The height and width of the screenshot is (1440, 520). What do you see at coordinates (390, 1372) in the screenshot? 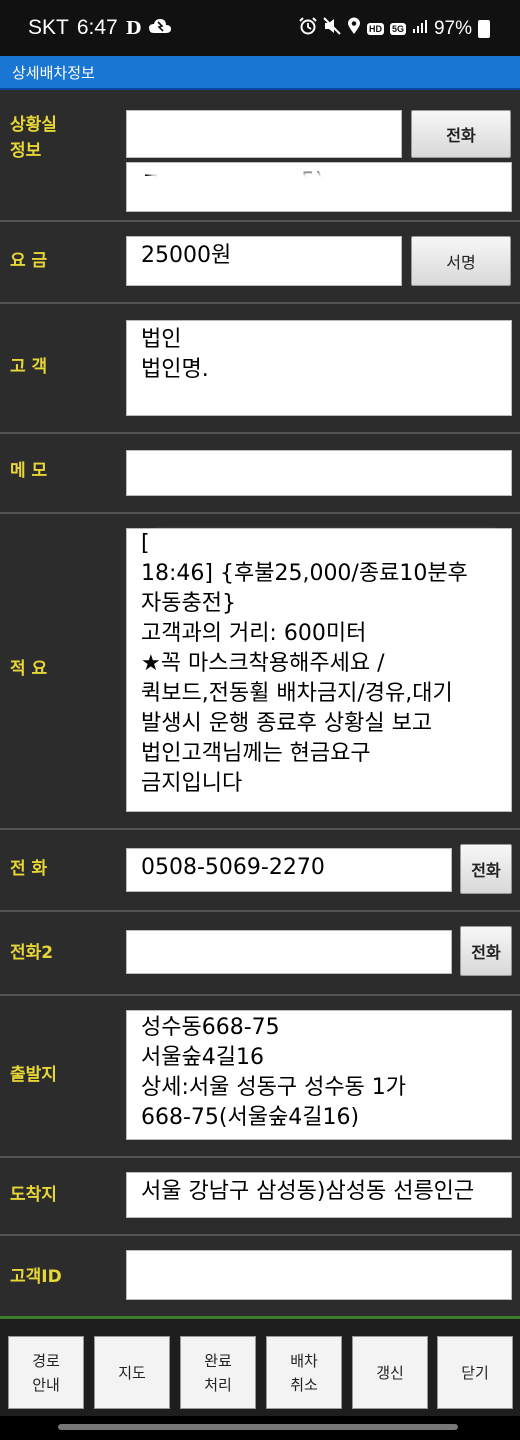
I see `refresh-button: 갱신` at bounding box center [390, 1372].